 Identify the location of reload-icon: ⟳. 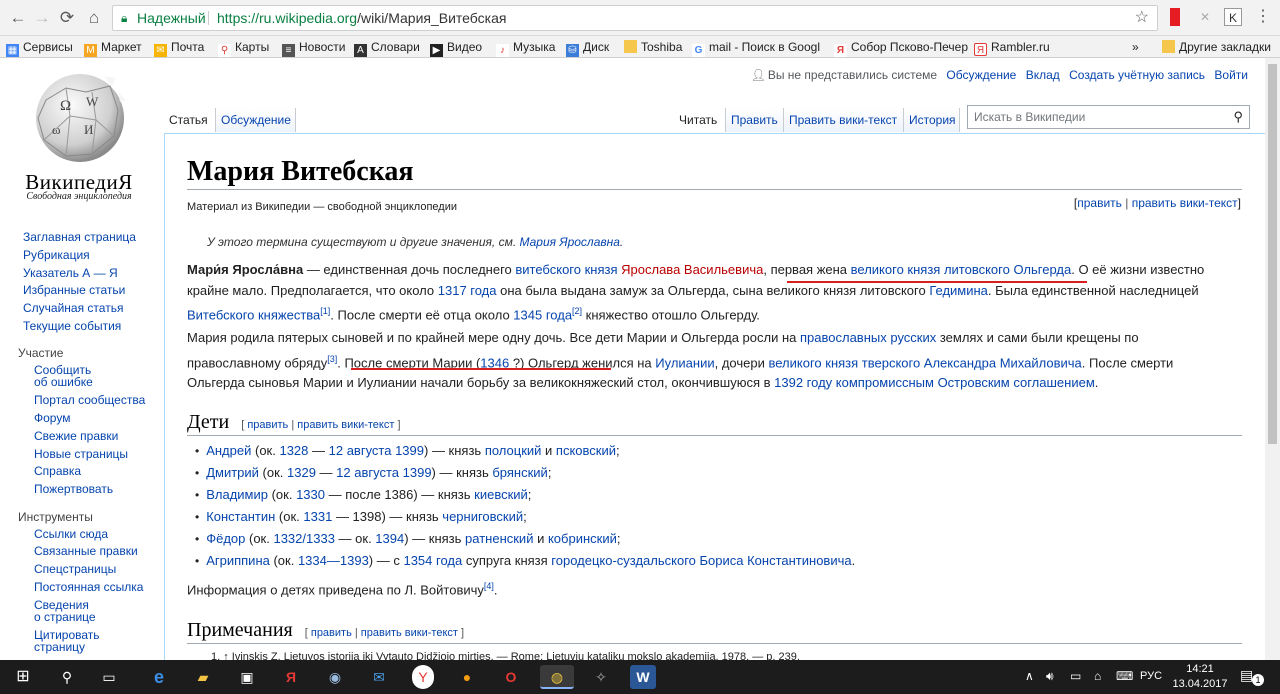
(67, 18).